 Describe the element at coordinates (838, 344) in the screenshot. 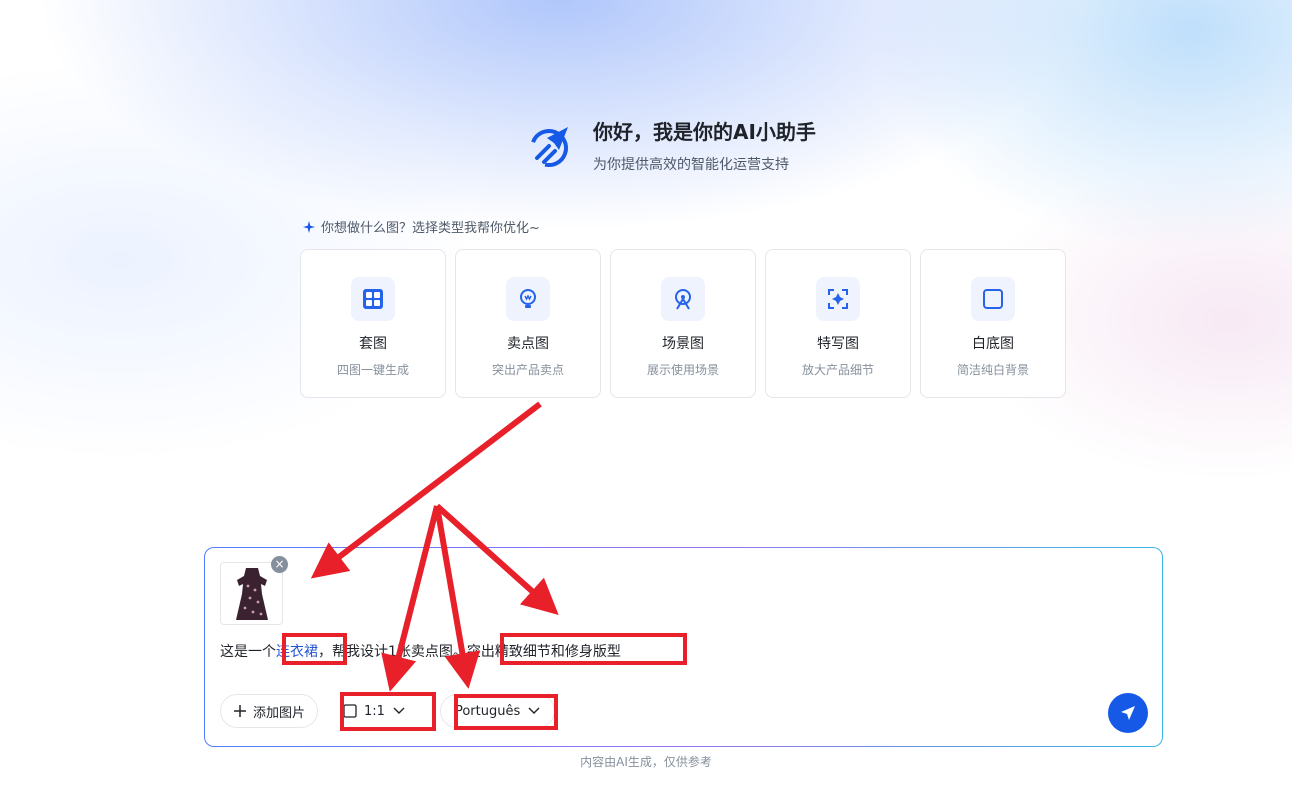

I see `card-title: 特写图` at that location.